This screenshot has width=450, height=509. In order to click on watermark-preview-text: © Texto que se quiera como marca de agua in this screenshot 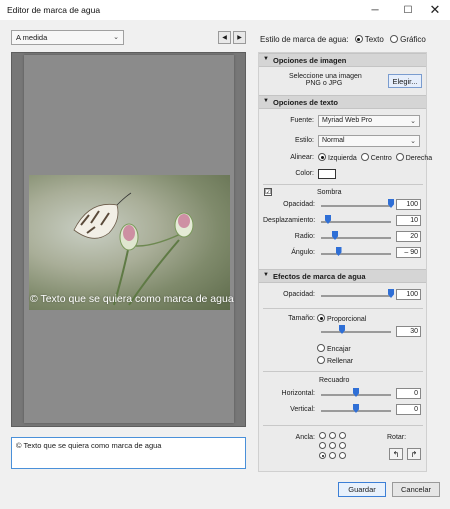, I will do `click(132, 299)`.